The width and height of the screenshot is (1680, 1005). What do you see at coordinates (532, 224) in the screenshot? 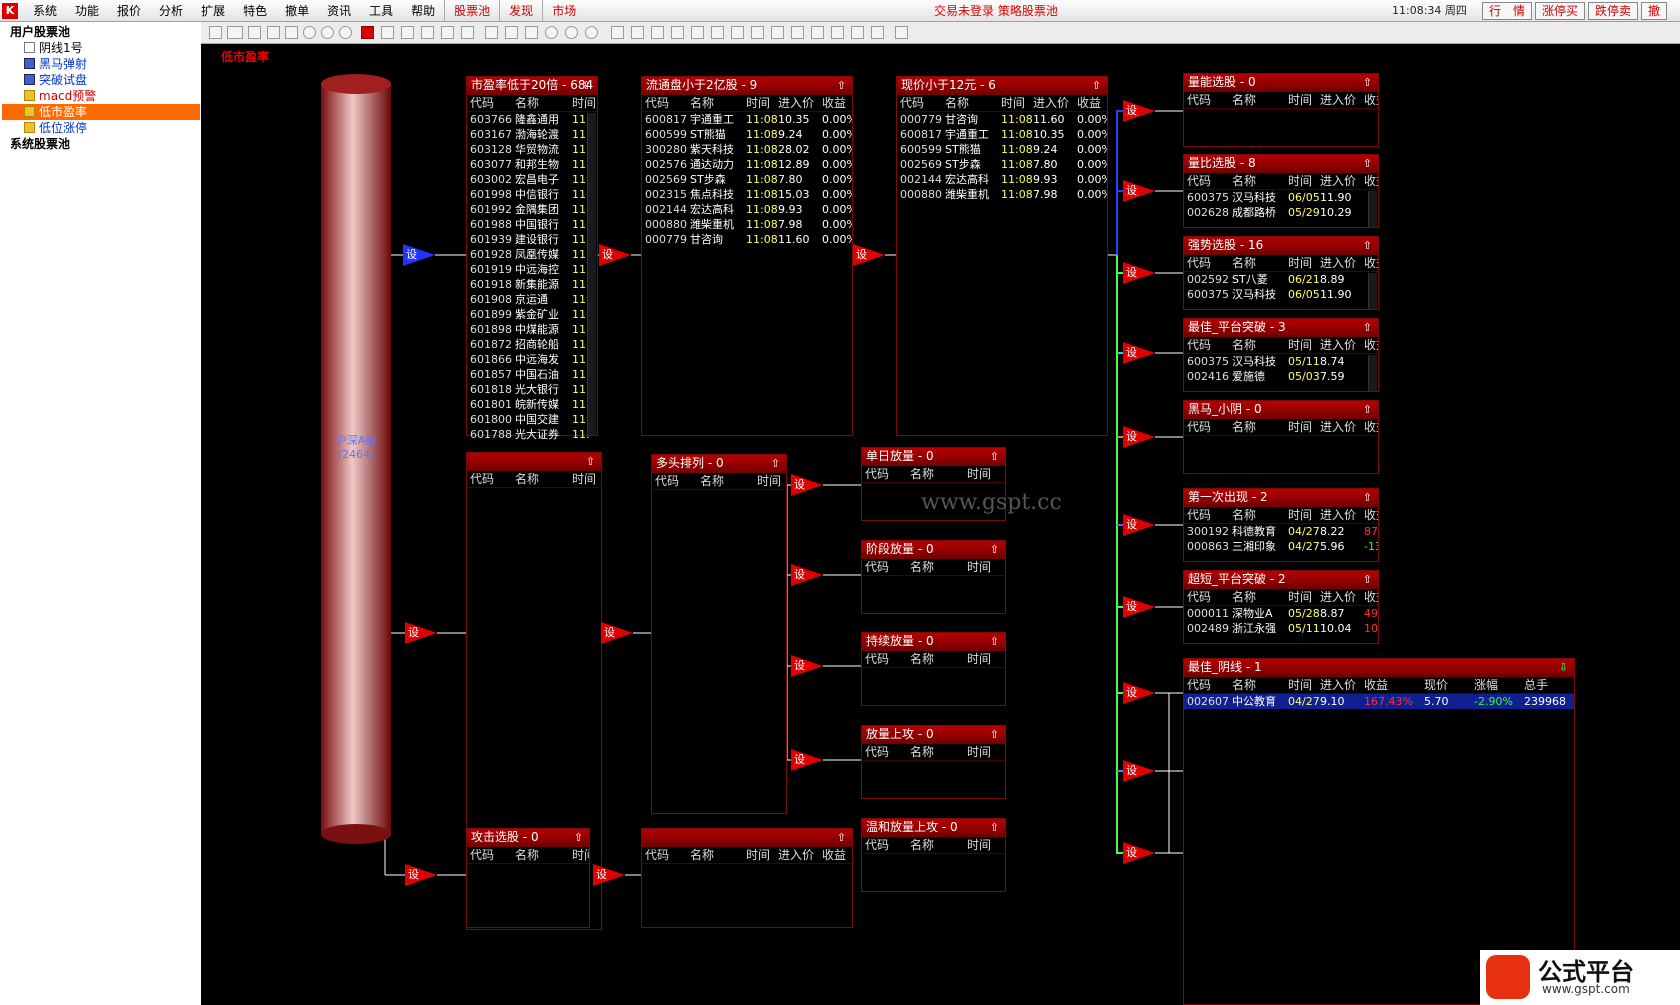
I see `stock-row: 601988 中国银行 11:` at bounding box center [532, 224].